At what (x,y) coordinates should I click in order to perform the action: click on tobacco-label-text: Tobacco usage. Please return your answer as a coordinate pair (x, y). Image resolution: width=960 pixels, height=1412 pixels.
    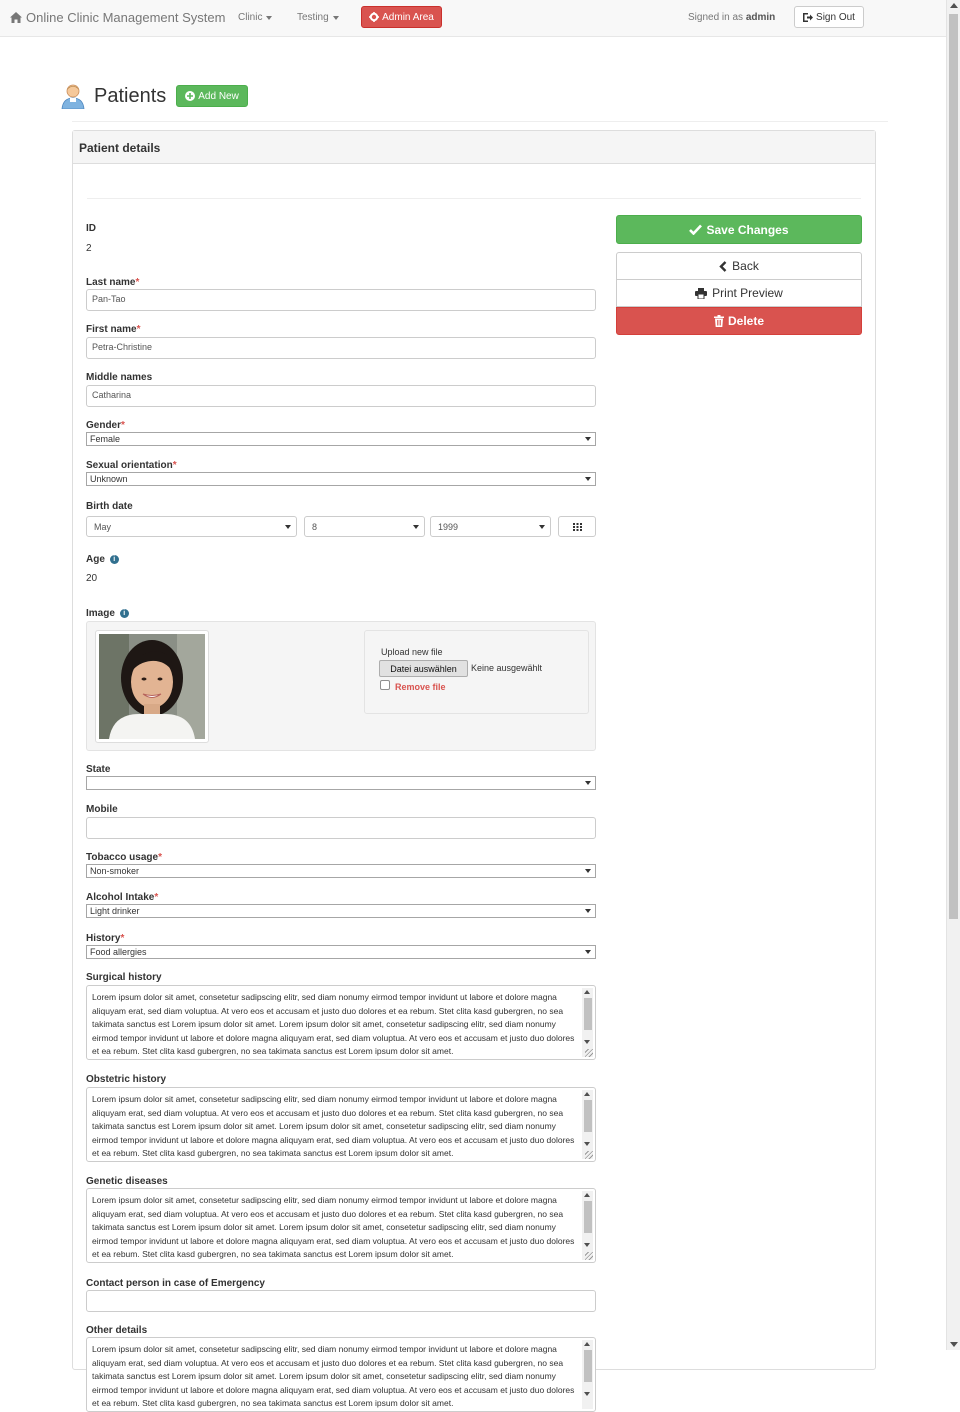
    Looking at the image, I should click on (122, 857).